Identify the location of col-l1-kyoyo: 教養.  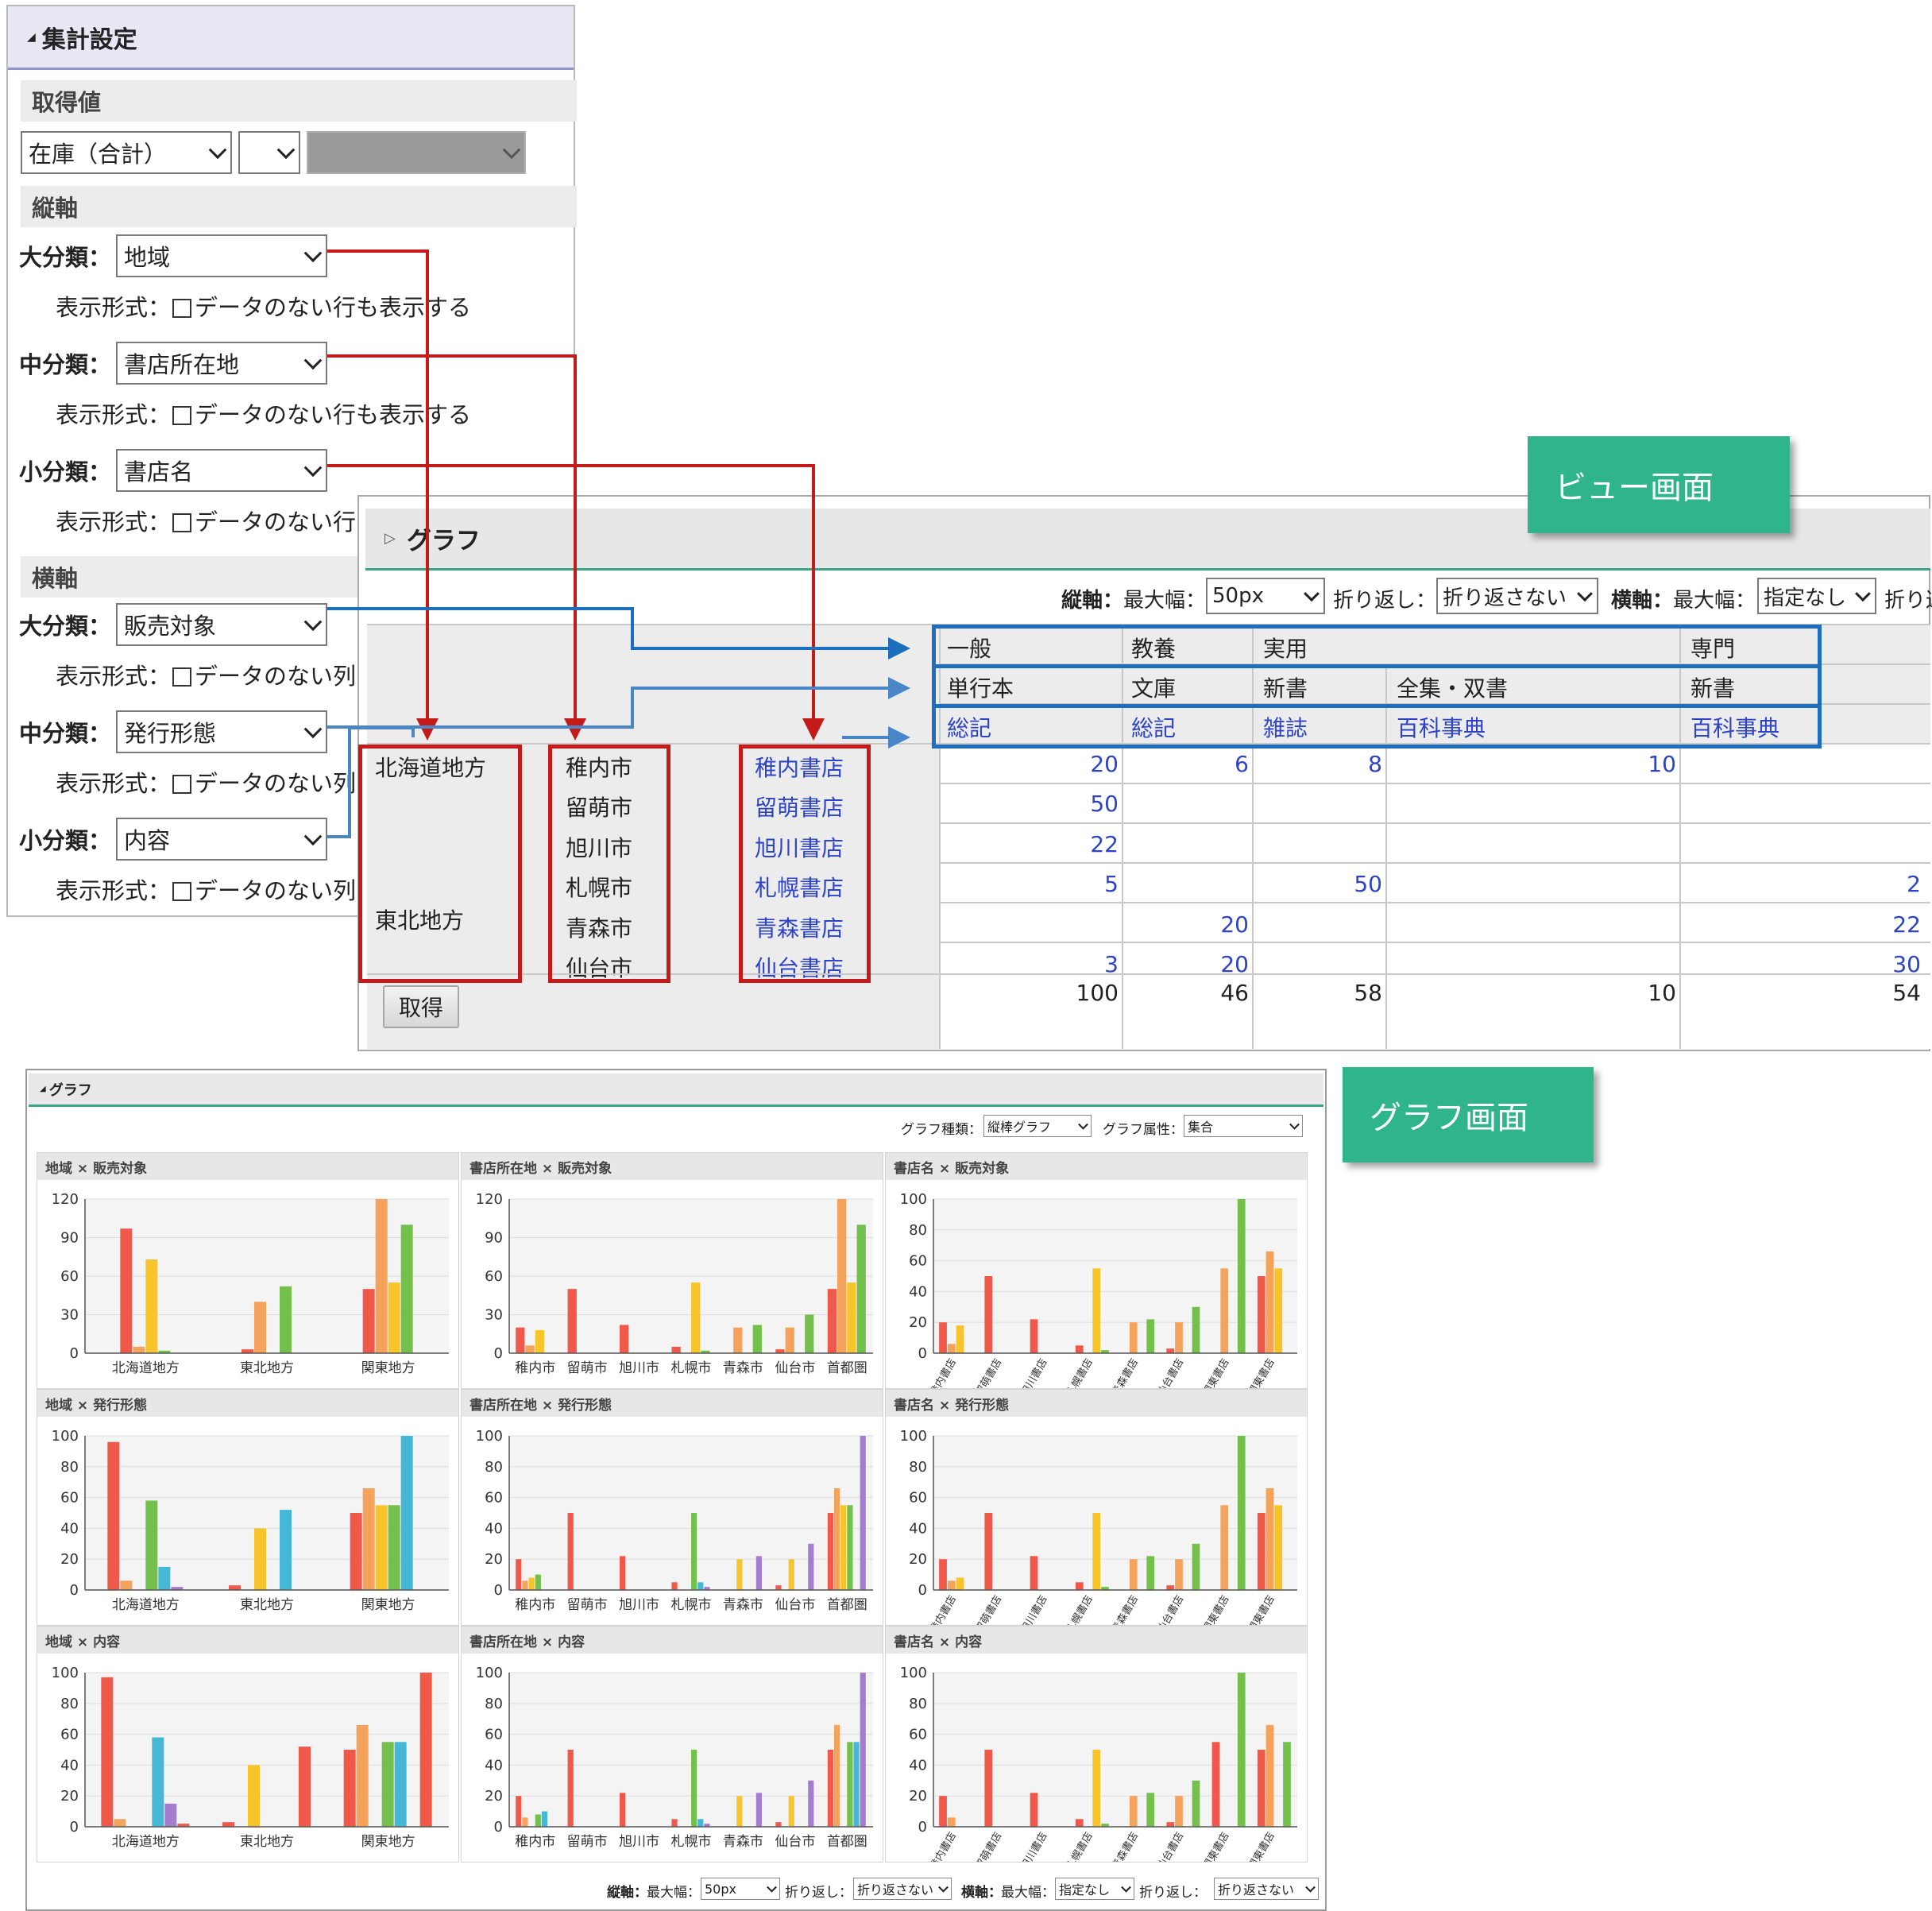
(1154, 649).